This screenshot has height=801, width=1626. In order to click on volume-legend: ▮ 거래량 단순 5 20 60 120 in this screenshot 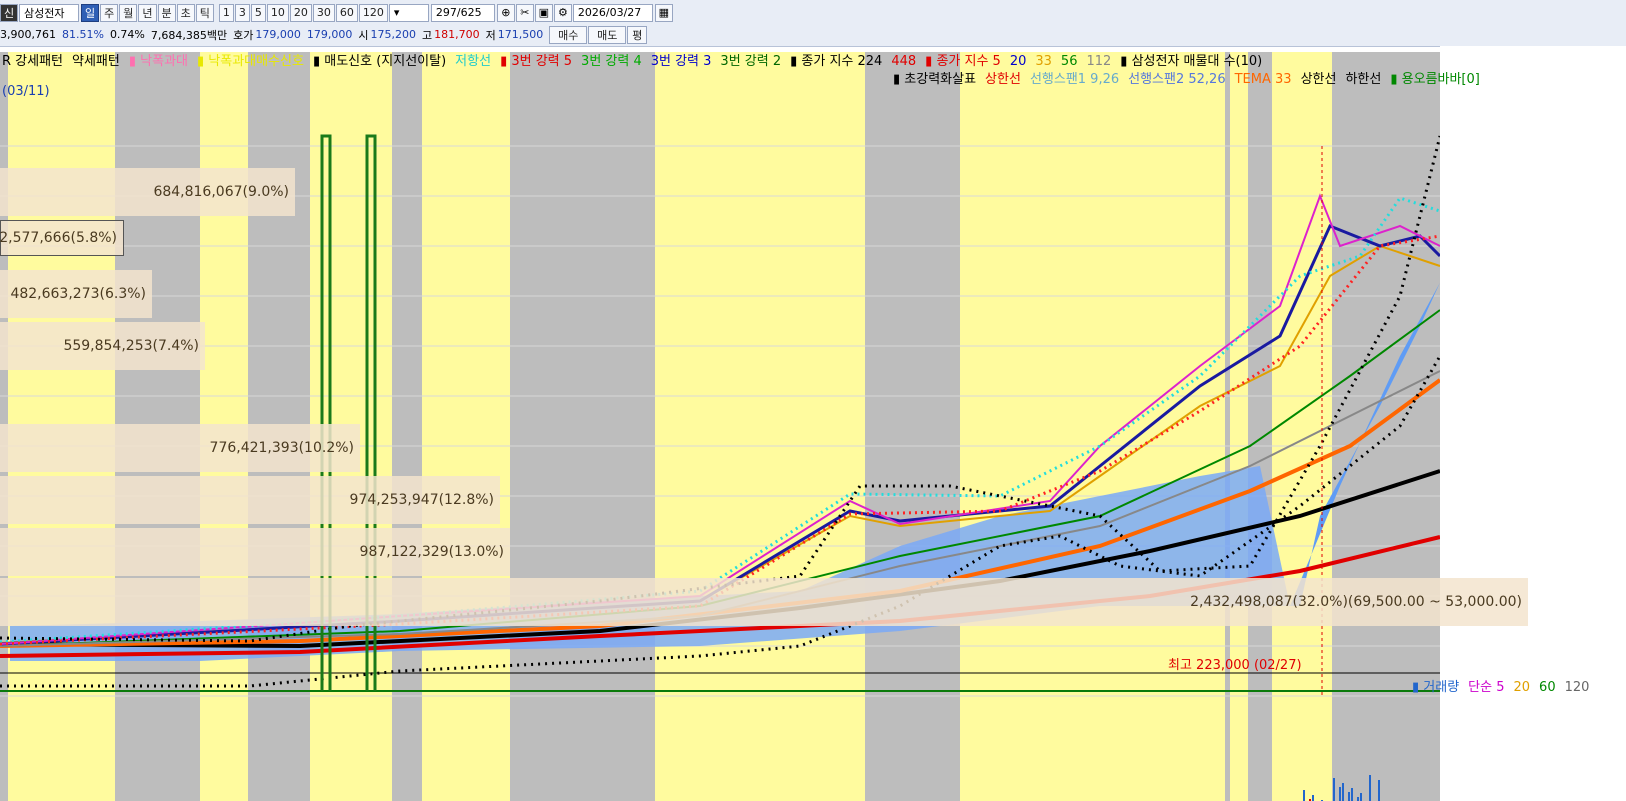, I will do `click(1505, 685)`.